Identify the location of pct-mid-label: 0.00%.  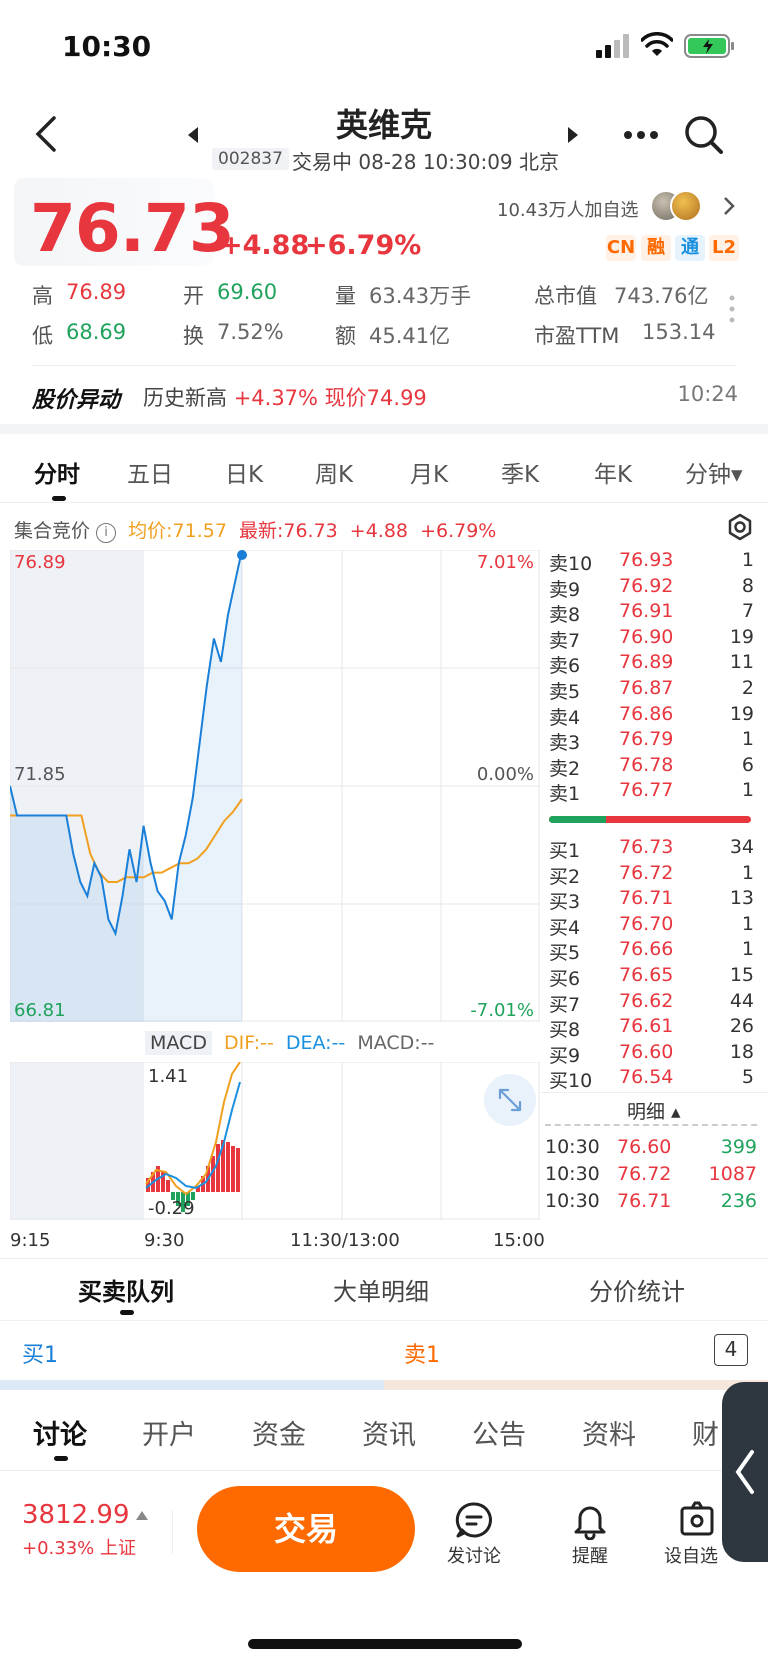
(505, 774).